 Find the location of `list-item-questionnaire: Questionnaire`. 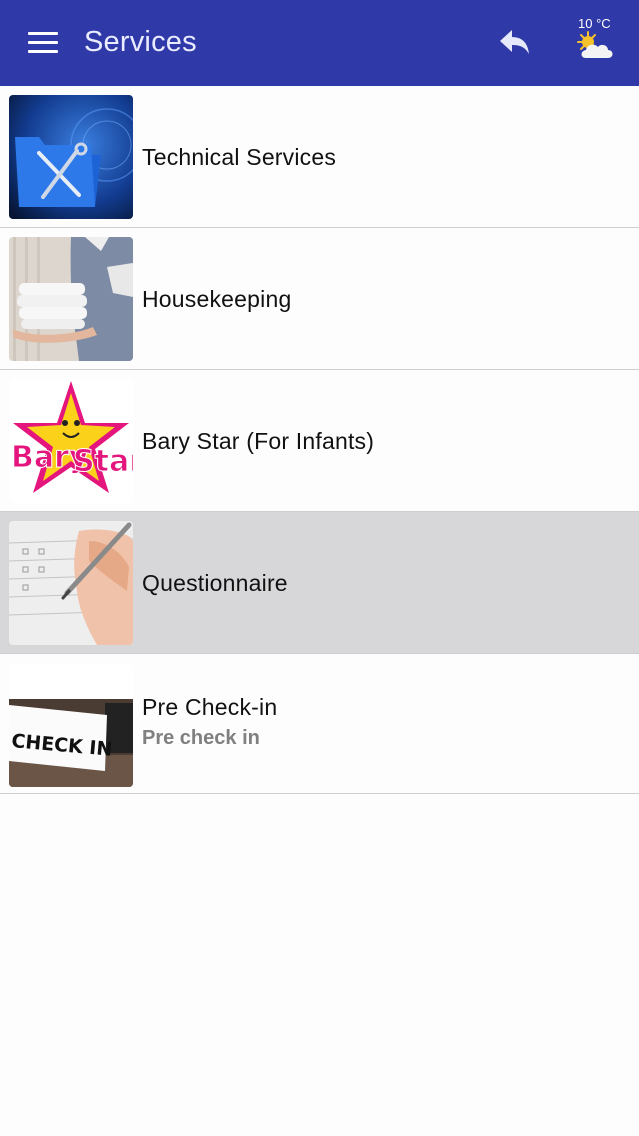

list-item-questionnaire: Questionnaire is located at coordinates (319, 583).